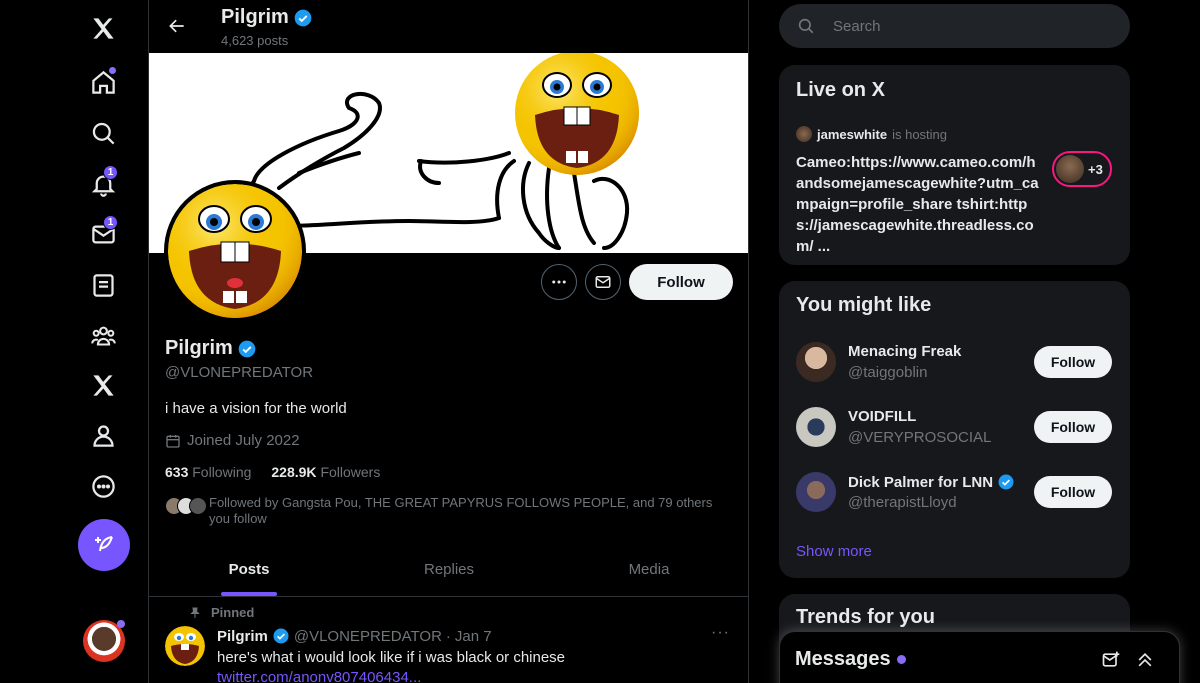 The image size is (1200, 683). What do you see at coordinates (104, 641) in the screenshot?
I see `account-avatar` at bounding box center [104, 641].